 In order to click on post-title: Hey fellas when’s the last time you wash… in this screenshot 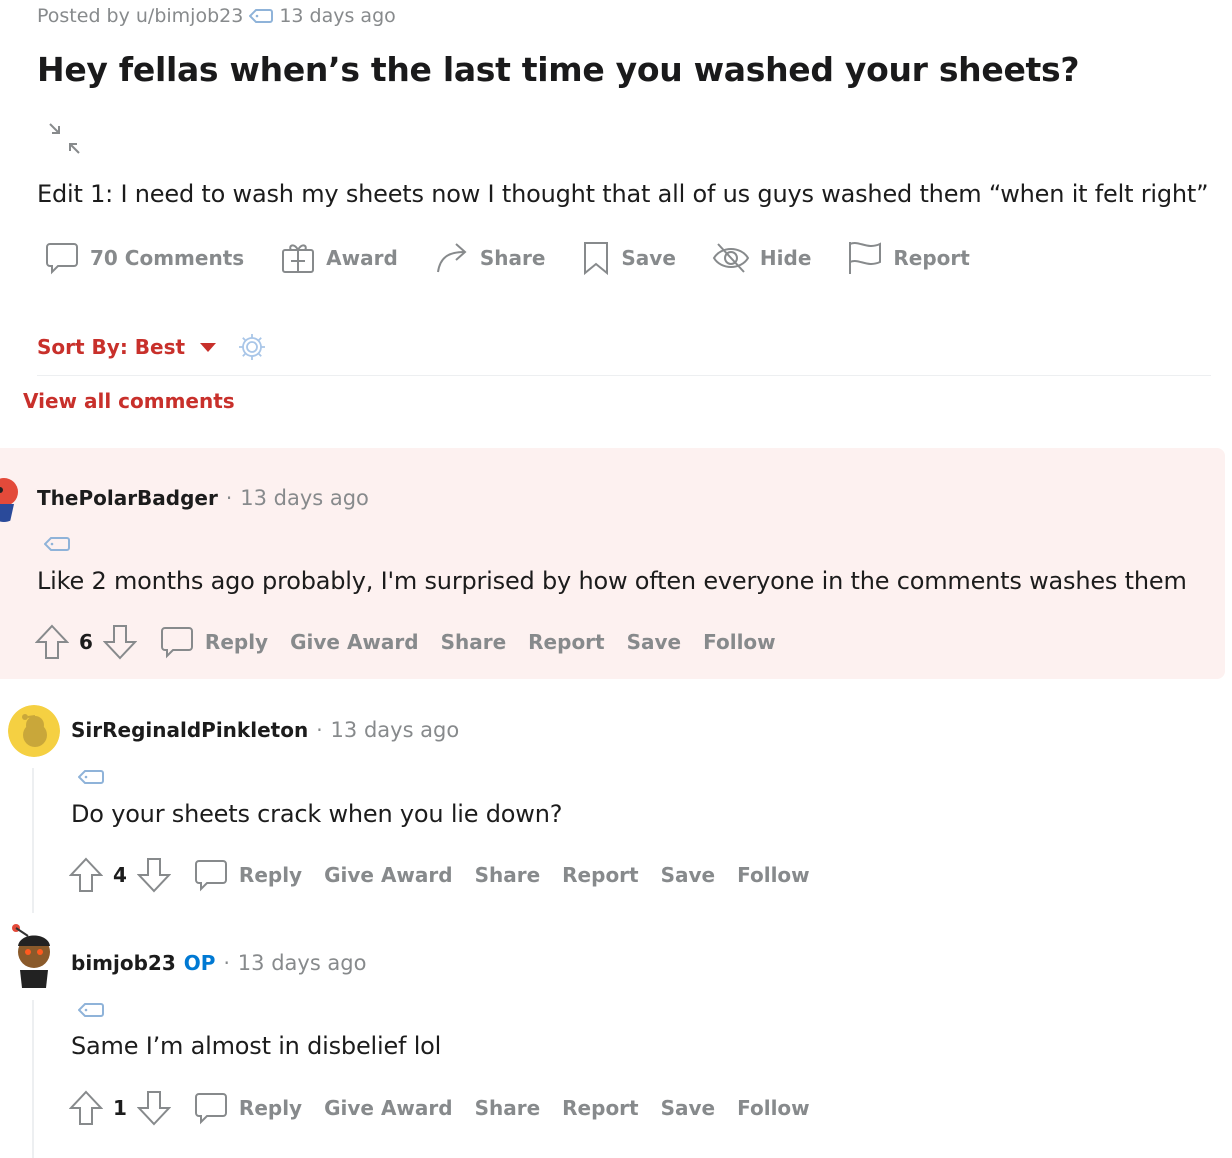, I will do `click(558, 69)`.